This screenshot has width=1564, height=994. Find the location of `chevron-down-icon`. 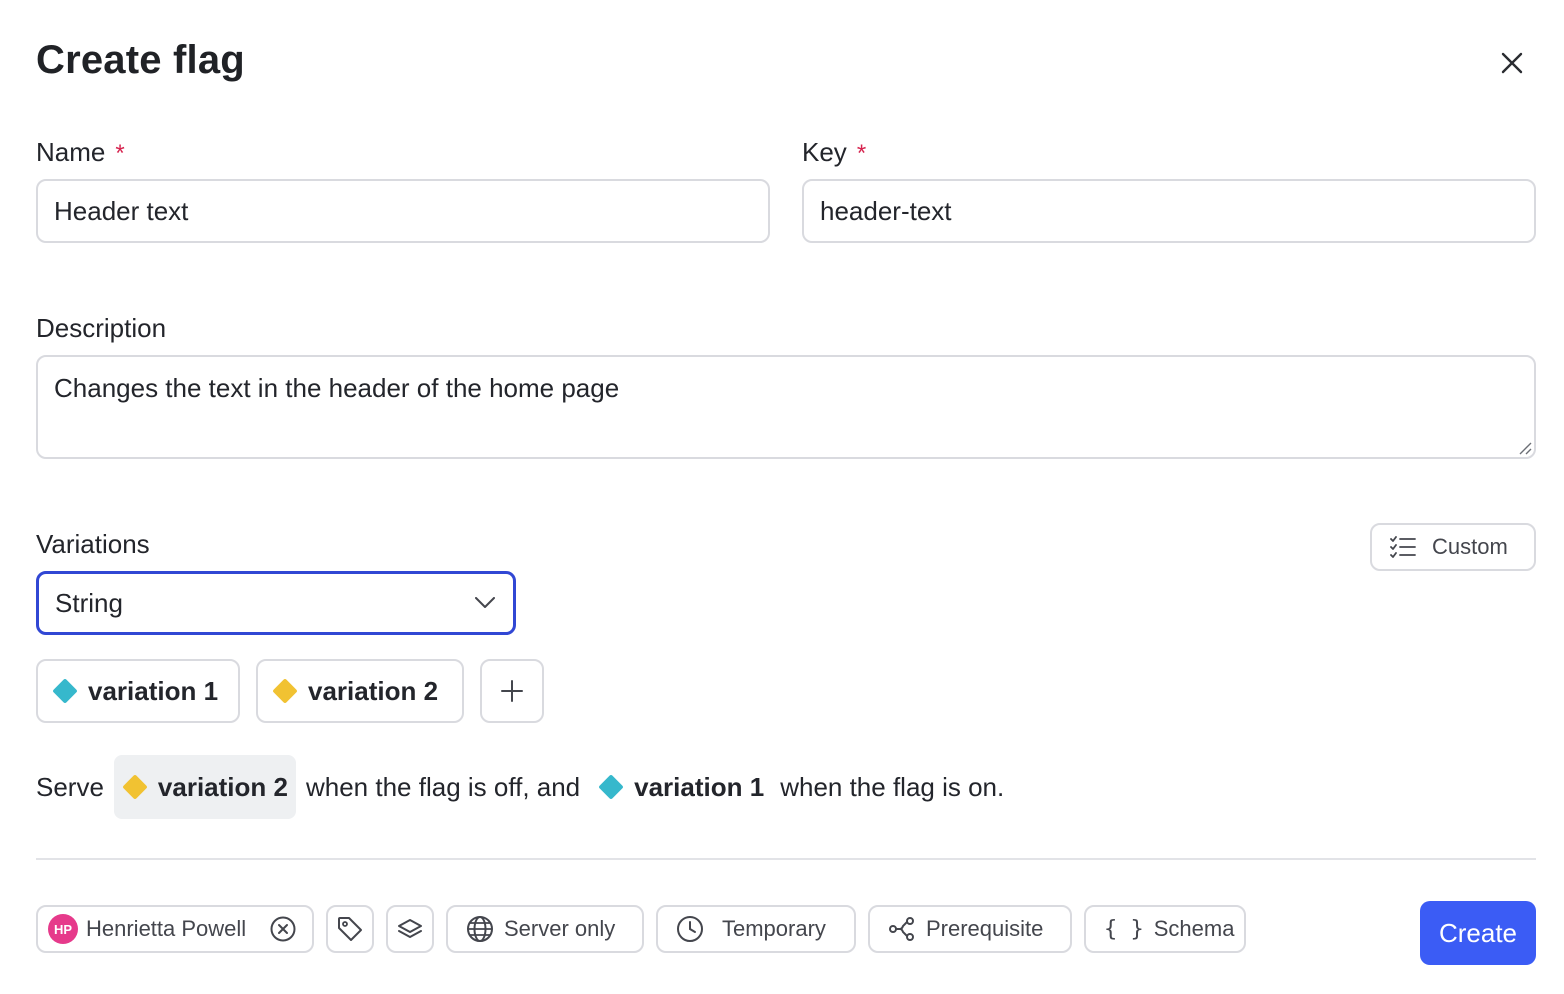

chevron-down-icon is located at coordinates (485, 602).